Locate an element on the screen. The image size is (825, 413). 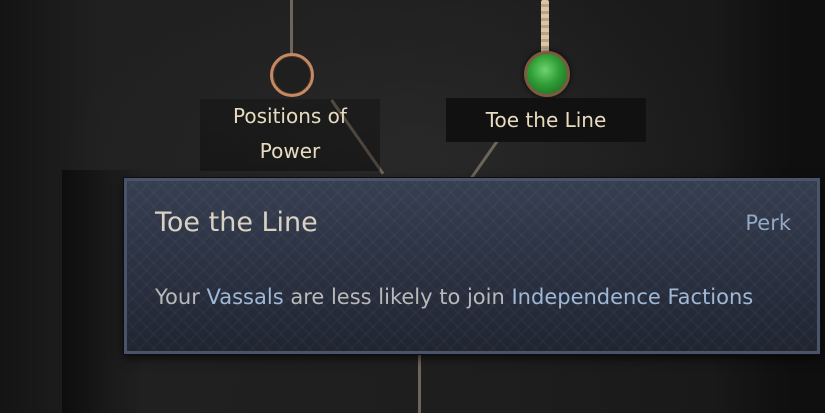
desc-text-1: Your is located at coordinates (181, 297).